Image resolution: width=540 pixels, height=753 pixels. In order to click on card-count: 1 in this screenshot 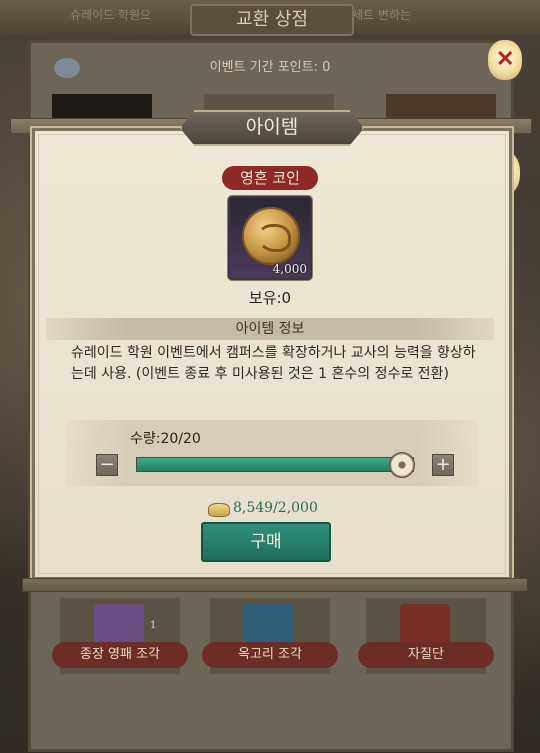, I will do `click(153, 625)`.